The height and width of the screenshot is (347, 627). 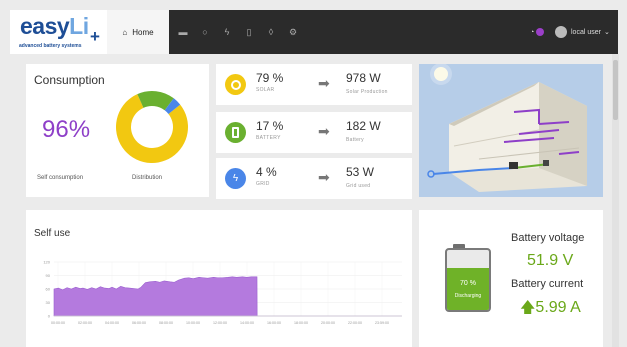 I want to click on grid-percent: 4 %, so click(x=266, y=172).